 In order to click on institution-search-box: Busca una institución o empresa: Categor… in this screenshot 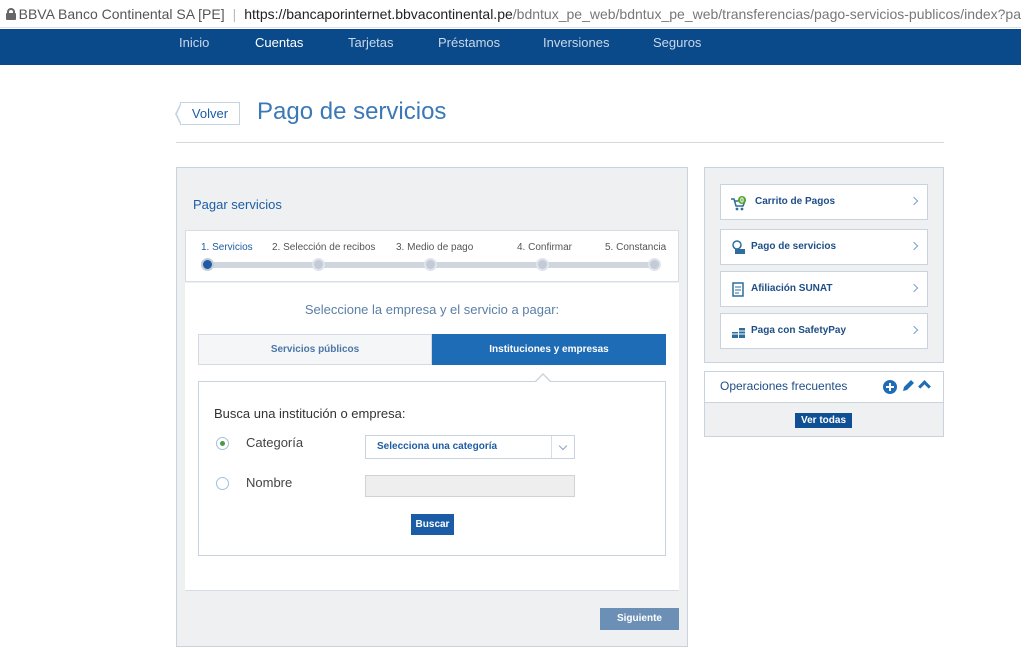, I will do `click(432, 464)`.